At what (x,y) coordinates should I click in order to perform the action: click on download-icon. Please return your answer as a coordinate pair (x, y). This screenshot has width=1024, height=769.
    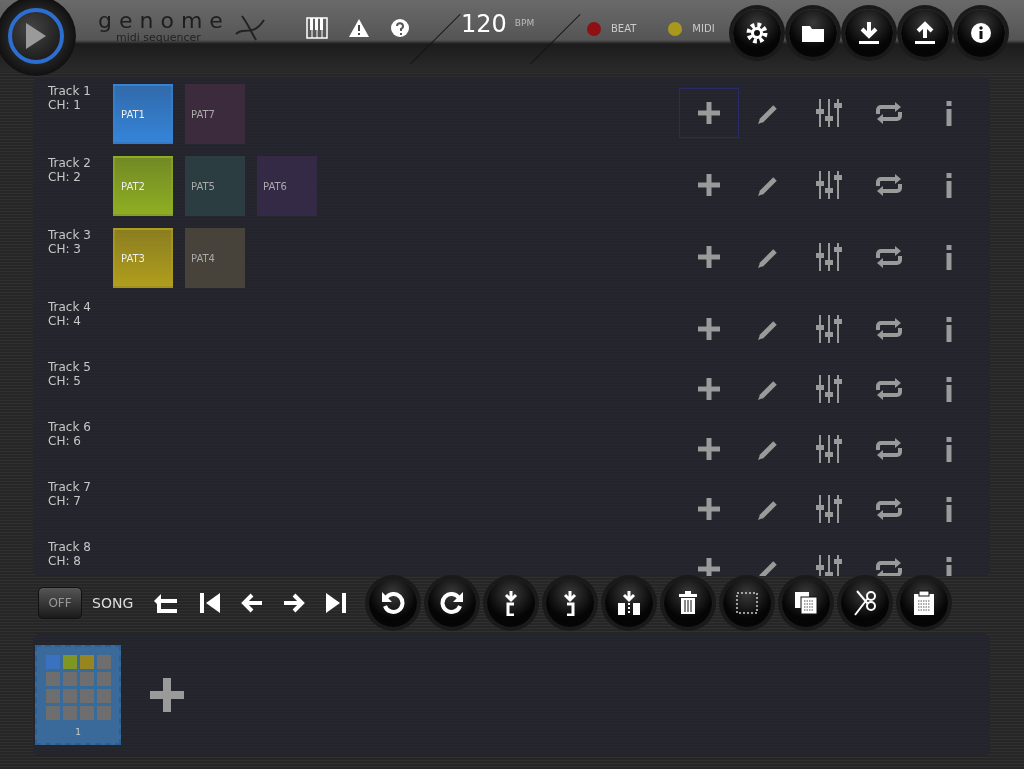
    Looking at the image, I should click on (869, 33).